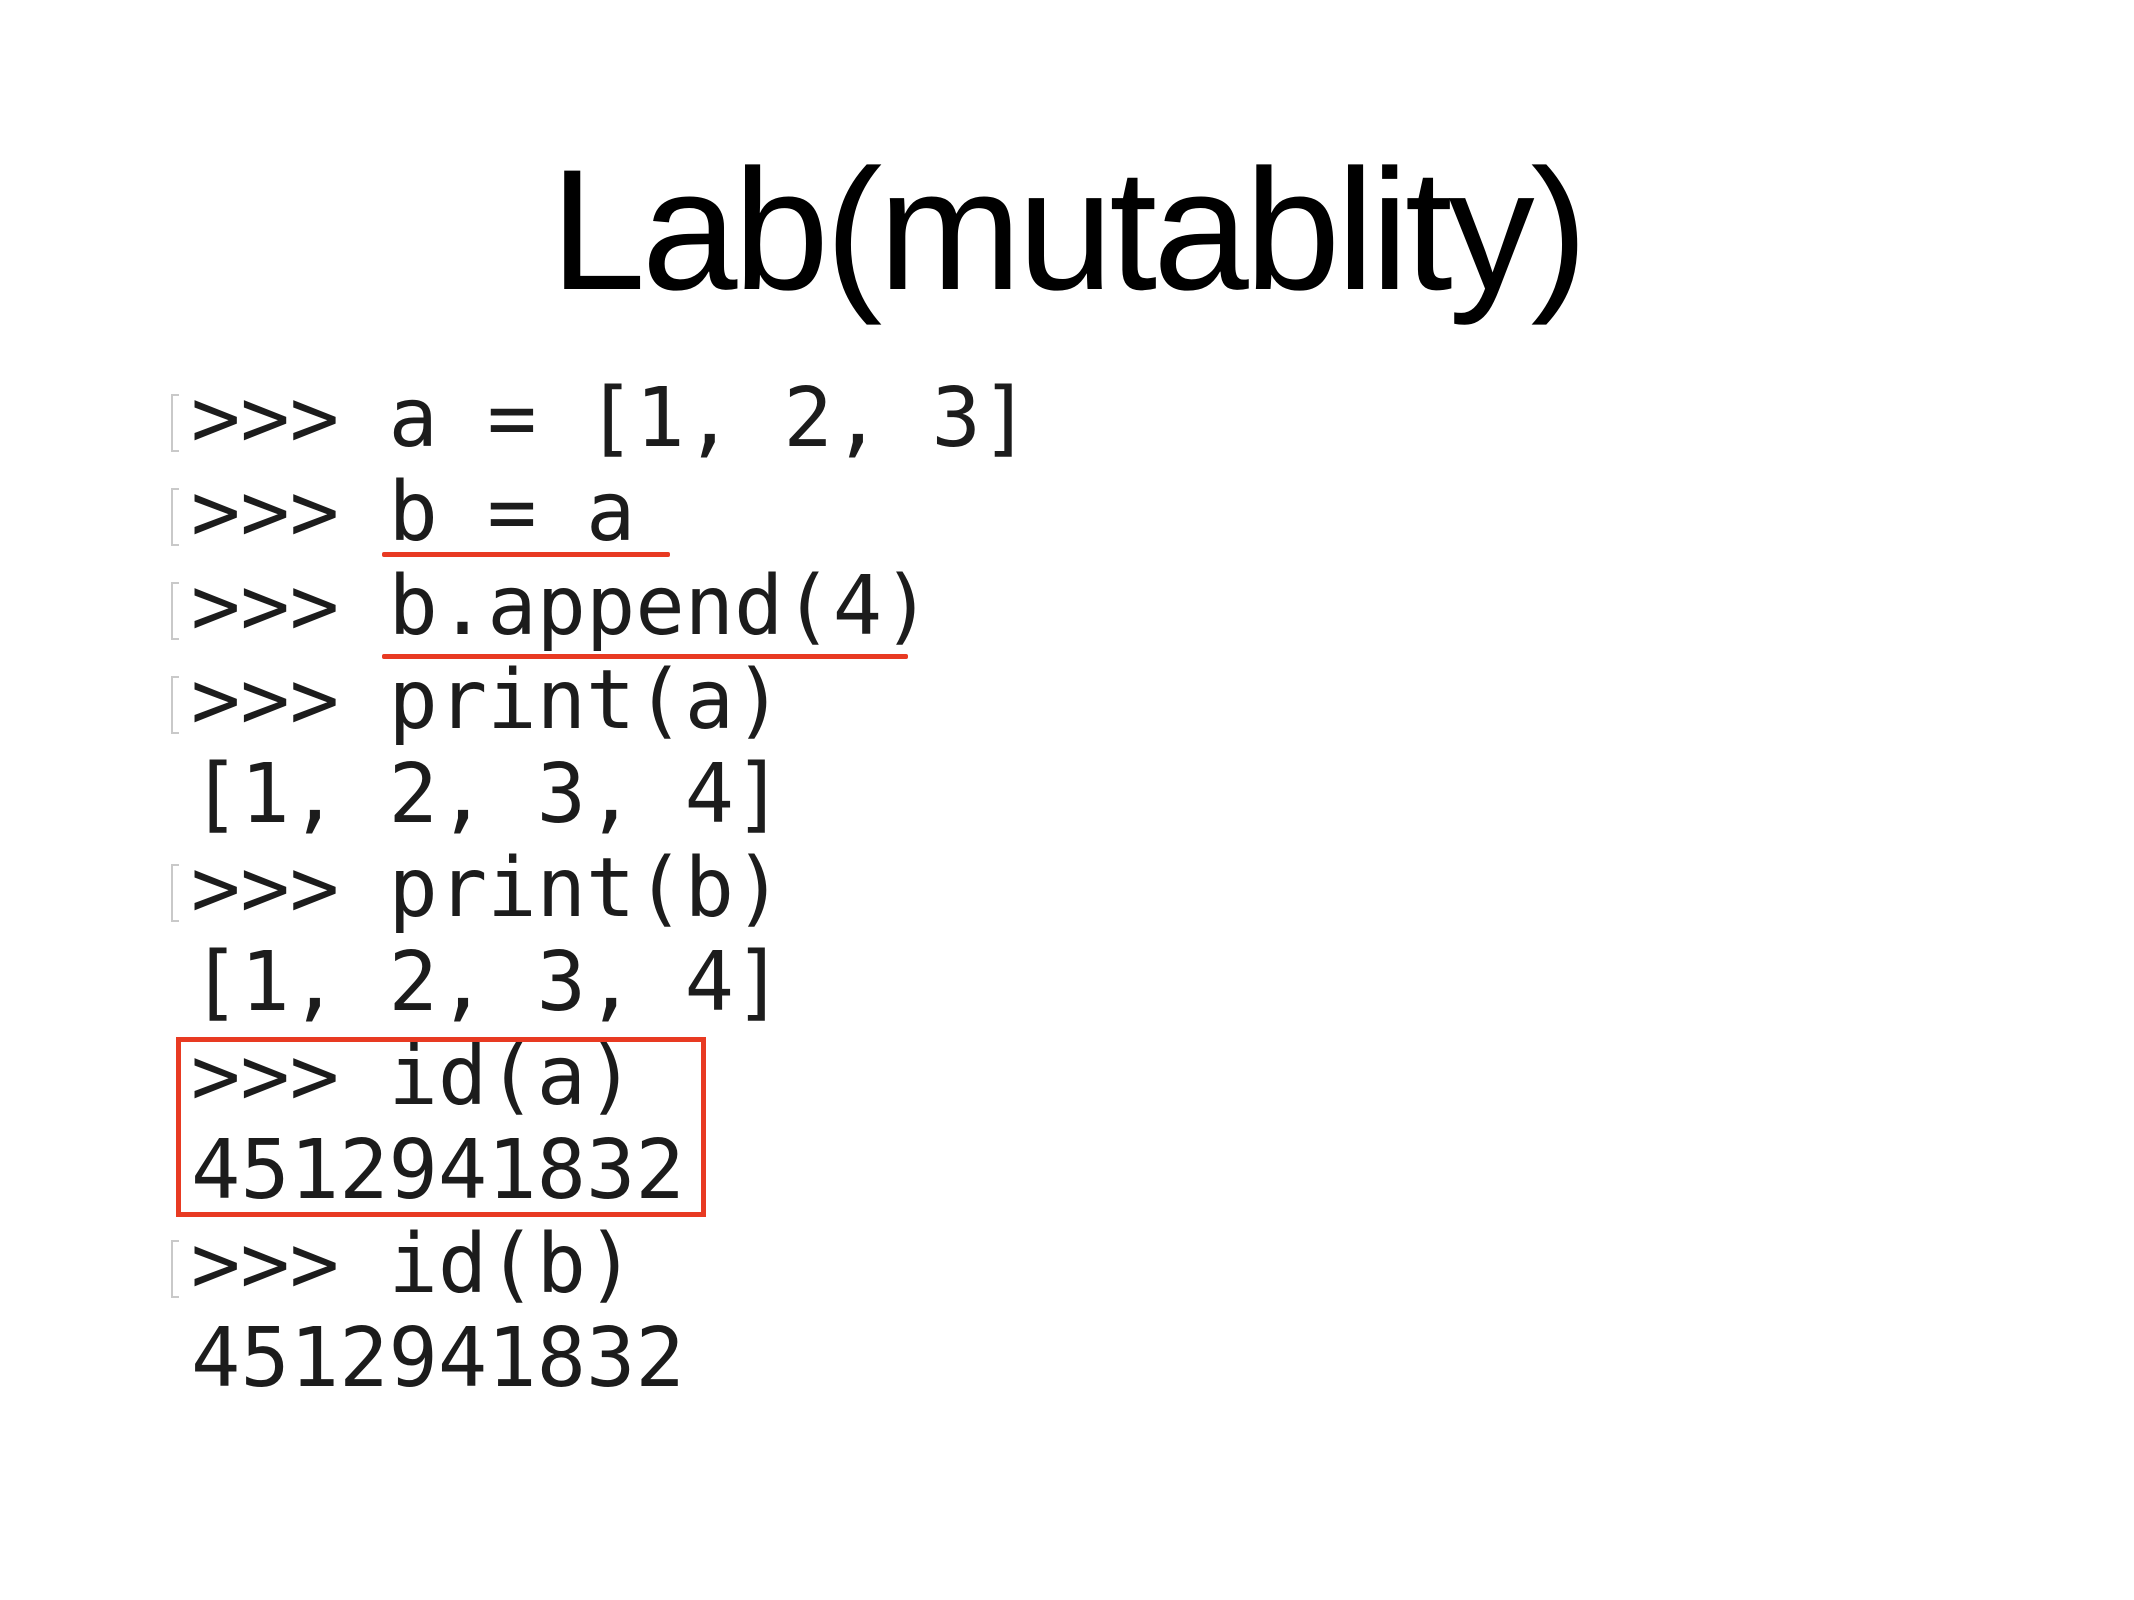 The width and height of the screenshot is (2134, 1600). Describe the element at coordinates (645, 656) in the screenshot. I see `red-underline-append` at that location.